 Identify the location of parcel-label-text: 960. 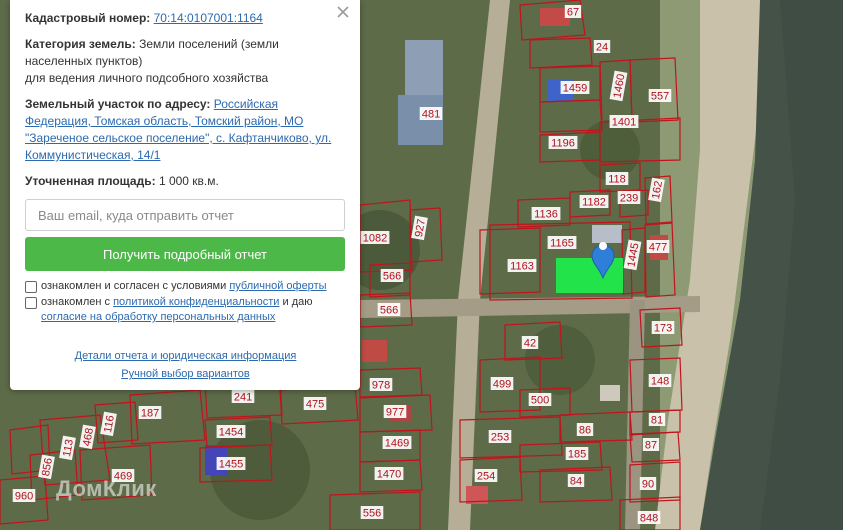
(24, 497).